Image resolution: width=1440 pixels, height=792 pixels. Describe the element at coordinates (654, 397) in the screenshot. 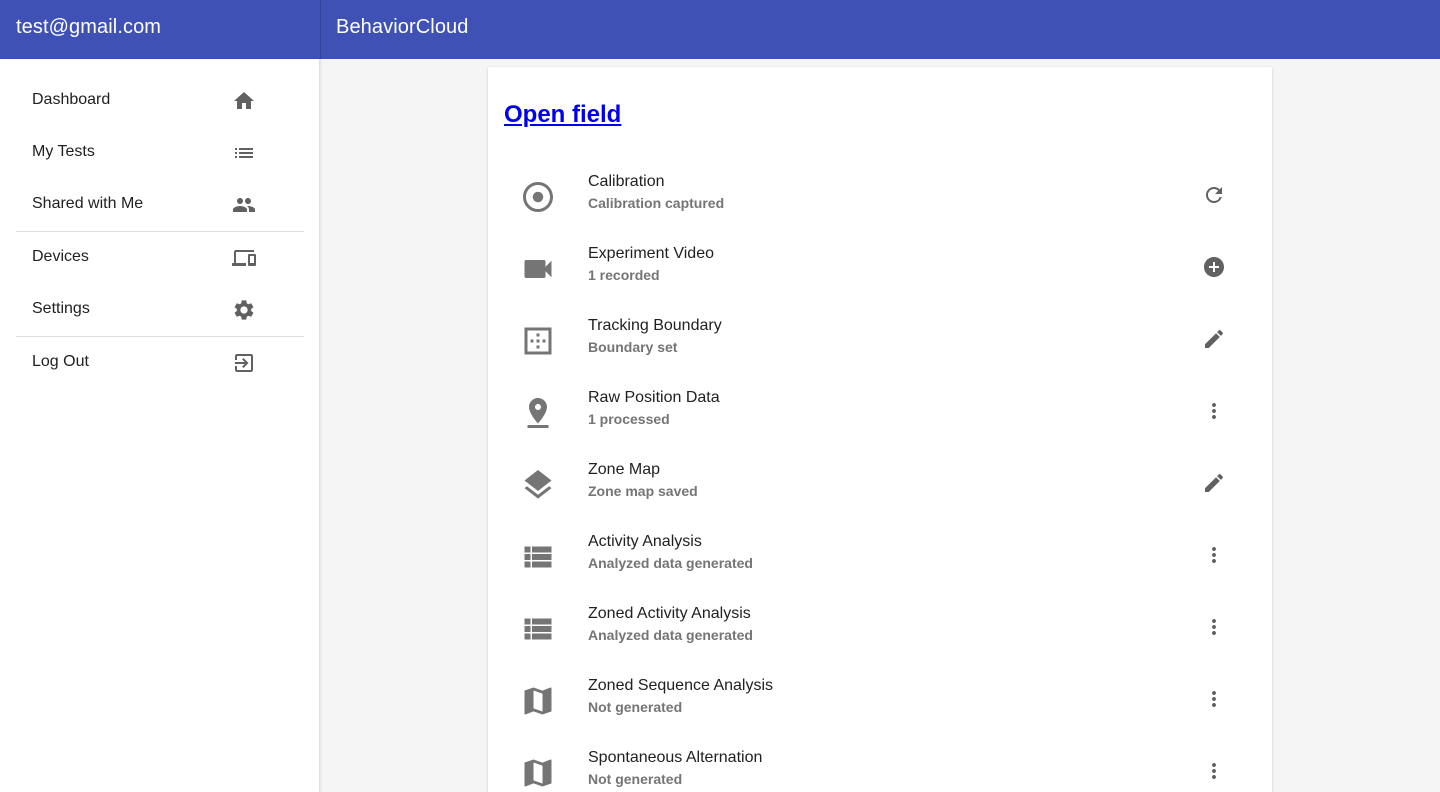

I see `list-item-title: Raw Position Data` at that location.